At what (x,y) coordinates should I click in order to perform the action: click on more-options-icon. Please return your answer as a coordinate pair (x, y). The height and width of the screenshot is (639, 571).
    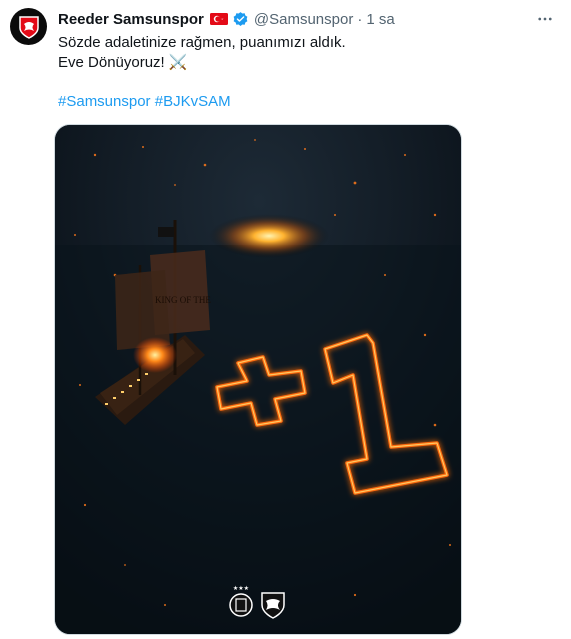
    Looking at the image, I should click on (545, 19).